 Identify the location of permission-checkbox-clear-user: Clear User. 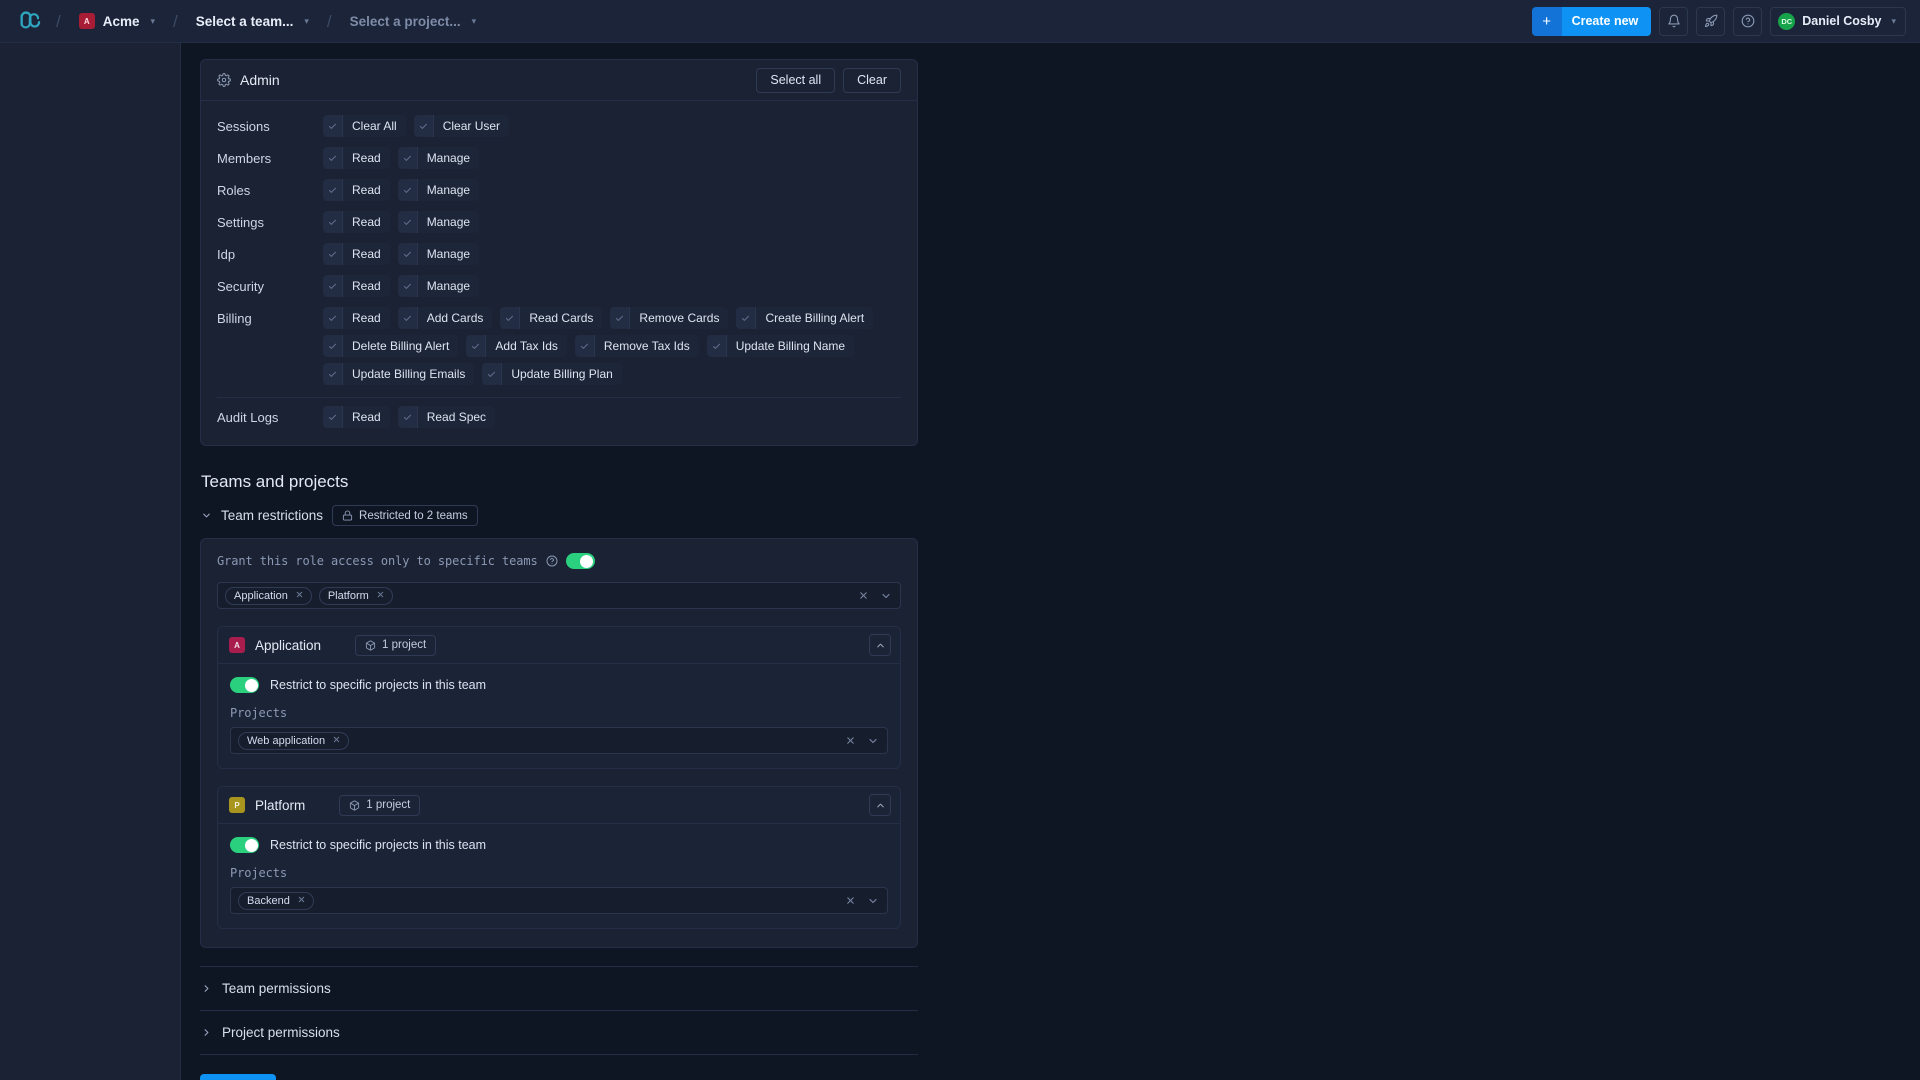
(461, 126).